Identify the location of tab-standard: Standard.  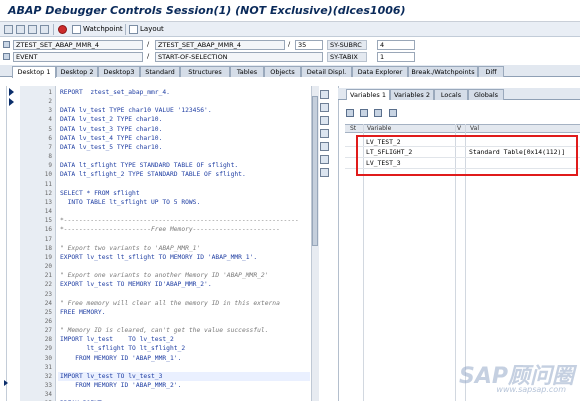
(160, 71).